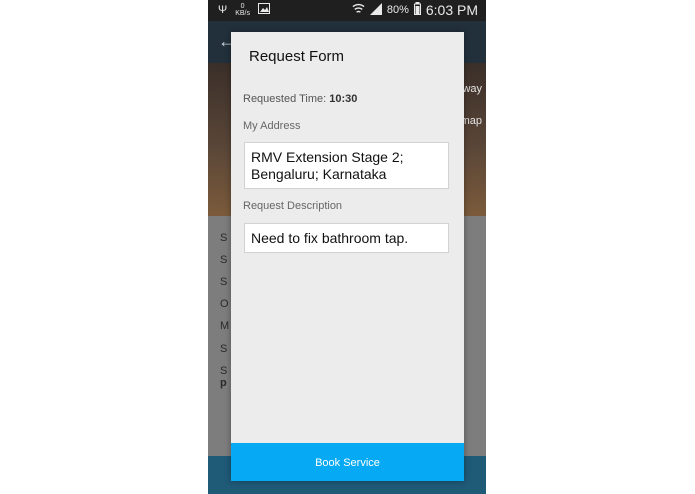  I want to click on status-bar: Ψ 0 KB/s 80% 6:03 PM, so click(347, 10).